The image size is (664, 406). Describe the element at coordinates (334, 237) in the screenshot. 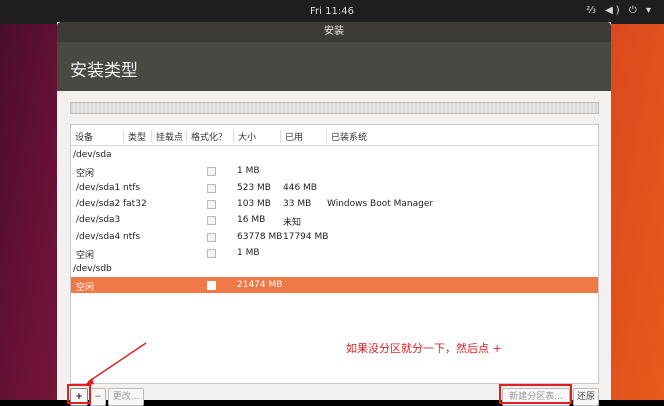

I see `partition-row: /dev/sda4 ntfs 63778 MB 17794 MB` at that location.